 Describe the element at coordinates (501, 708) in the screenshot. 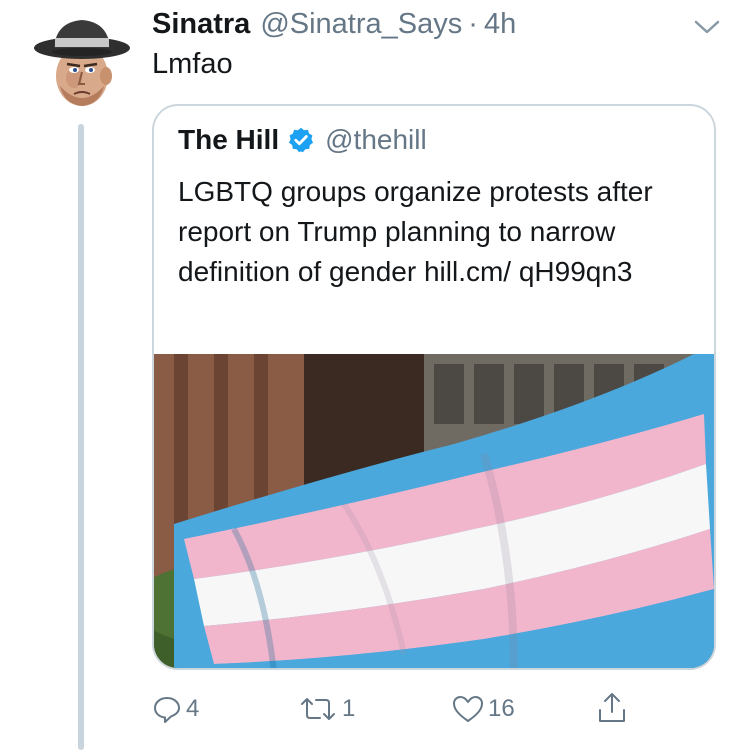

I see `like-count: 16` at that location.